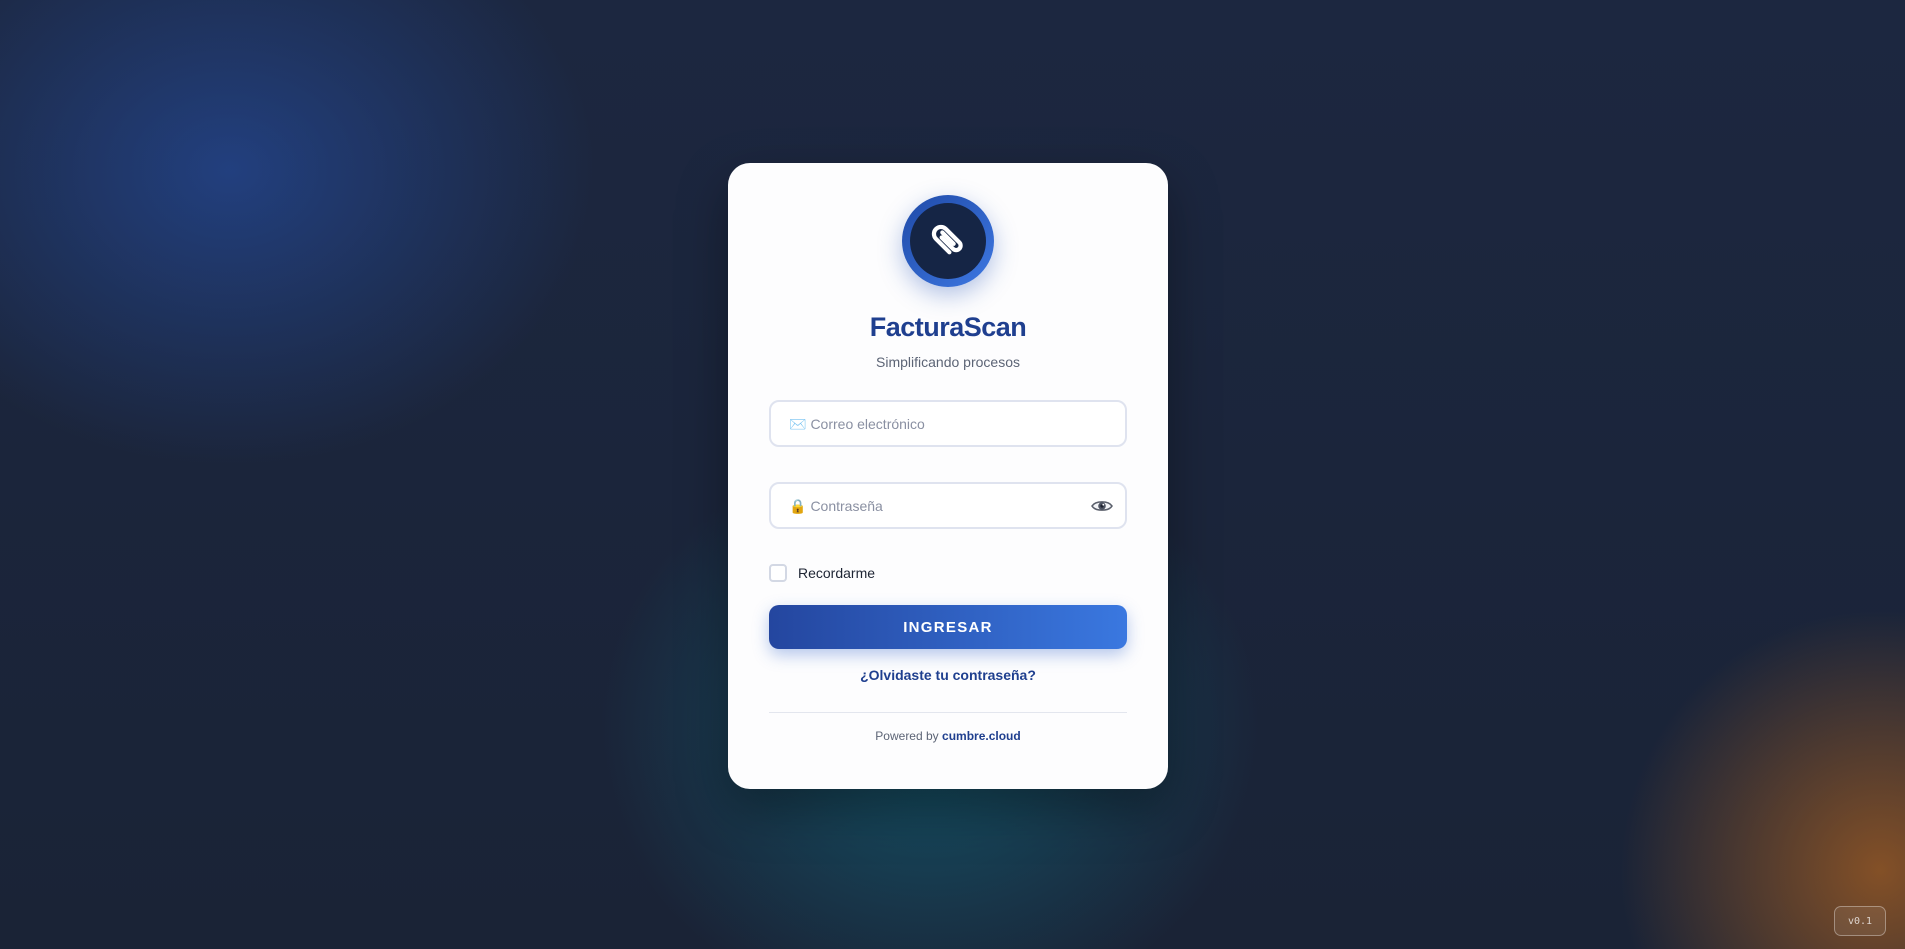 This screenshot has width=1905, height=949. I want to click on login-button: INGRESAR, so click(948, 627).